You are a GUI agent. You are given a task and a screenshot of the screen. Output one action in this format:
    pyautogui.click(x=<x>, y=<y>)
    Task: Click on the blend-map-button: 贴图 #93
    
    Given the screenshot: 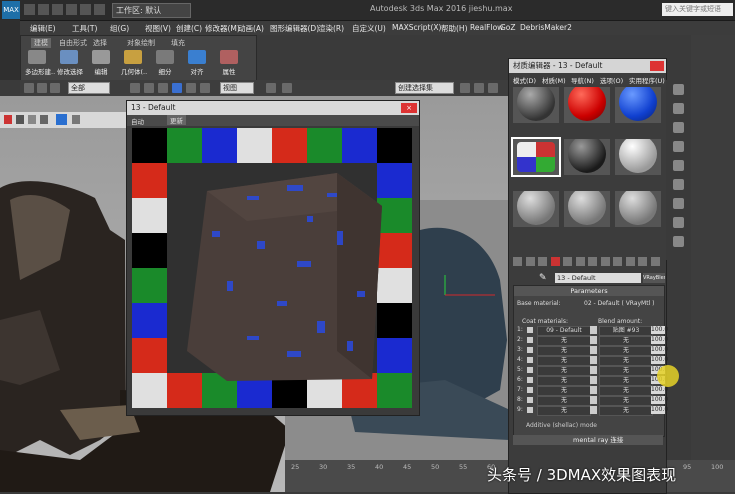 What is the action you would take?
    pyautogui.click(x=626, y=331)
    